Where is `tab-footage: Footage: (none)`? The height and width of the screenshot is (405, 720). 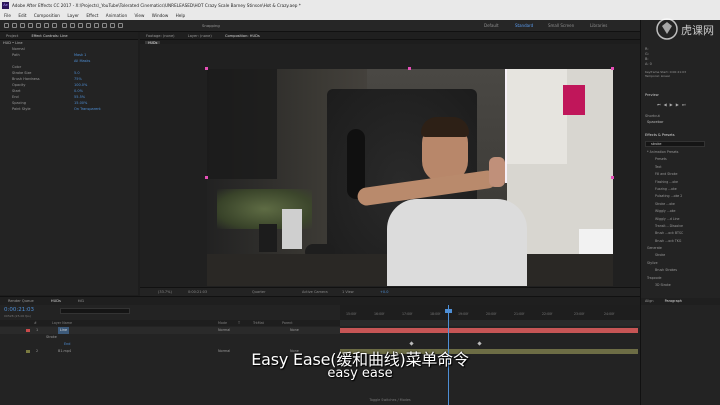
tab-footage: Footage: (none) is located at coordinates (160, 36).